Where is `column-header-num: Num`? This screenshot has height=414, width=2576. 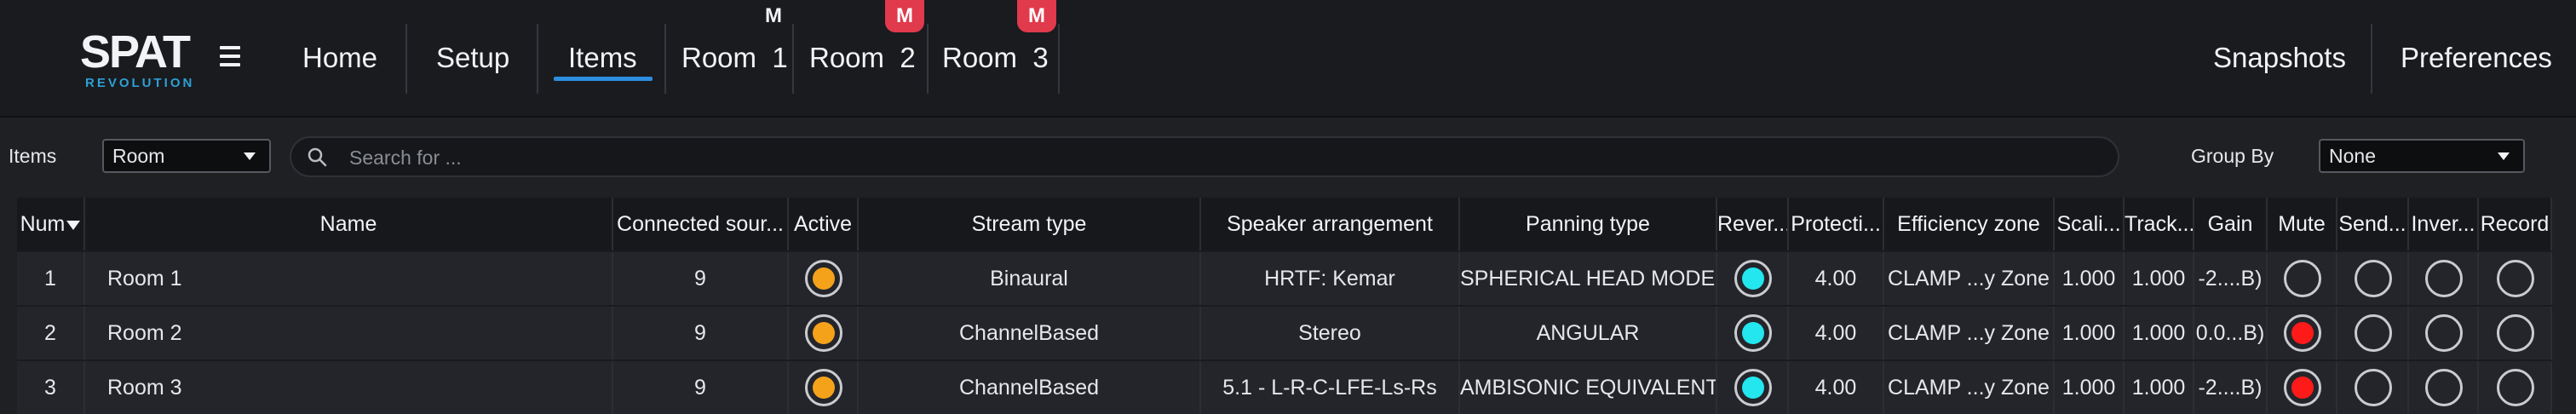 column-header-num: Num is located at coordinates (51, 224).